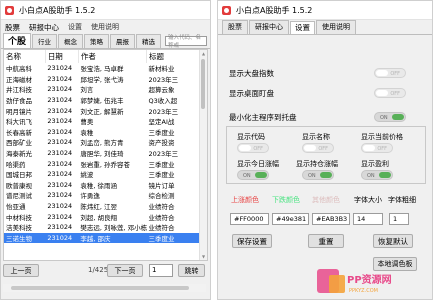 The width and height of the screenshot is (433, 300). Describe the element at coordinates (105, 174) in the screenshot. I see `table-row: 国城日邦 231024 姚波 三季度业` at that location.